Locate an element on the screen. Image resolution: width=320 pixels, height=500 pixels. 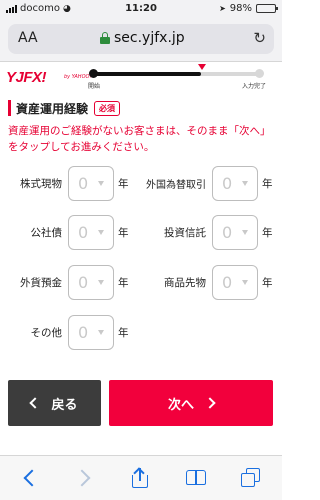
field-label: 商品先物 is located at coordinates (185, 283).